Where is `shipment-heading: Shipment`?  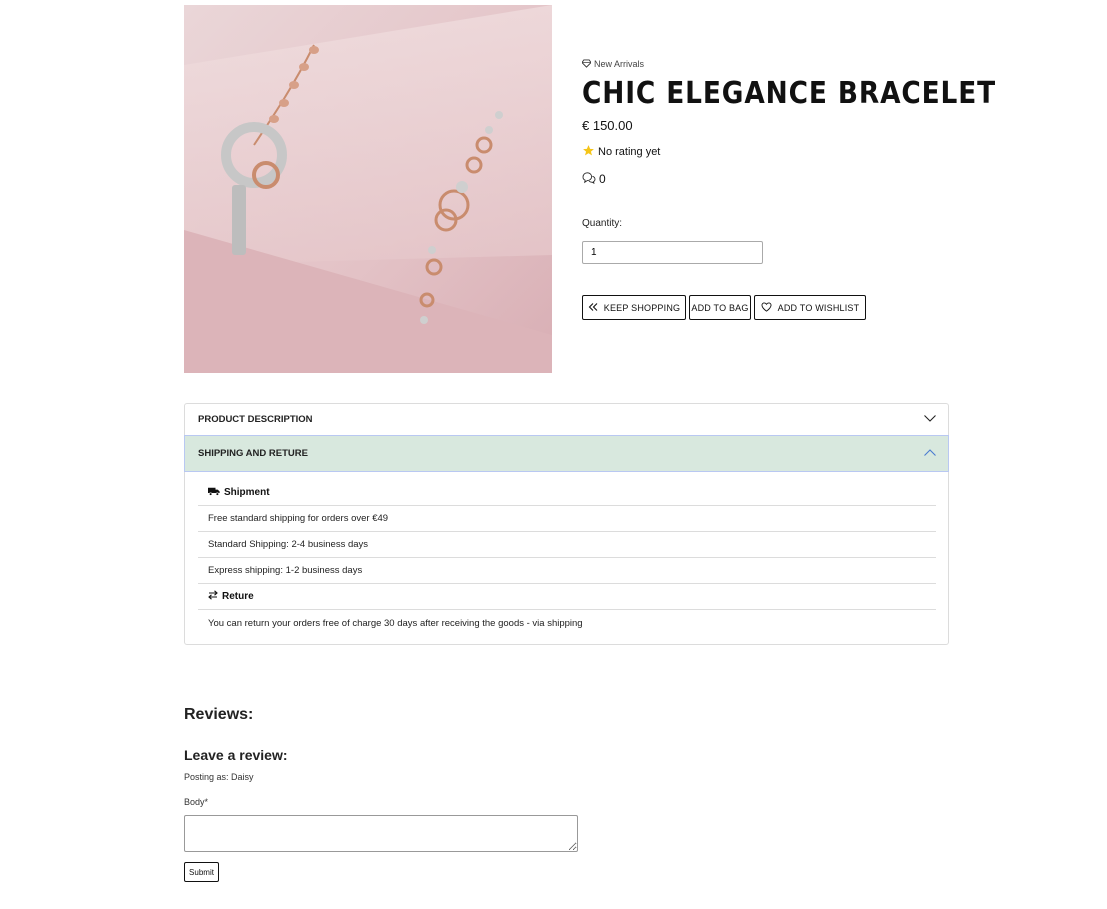
shipment-heading: Shipment is located at coordinates (567, 493).